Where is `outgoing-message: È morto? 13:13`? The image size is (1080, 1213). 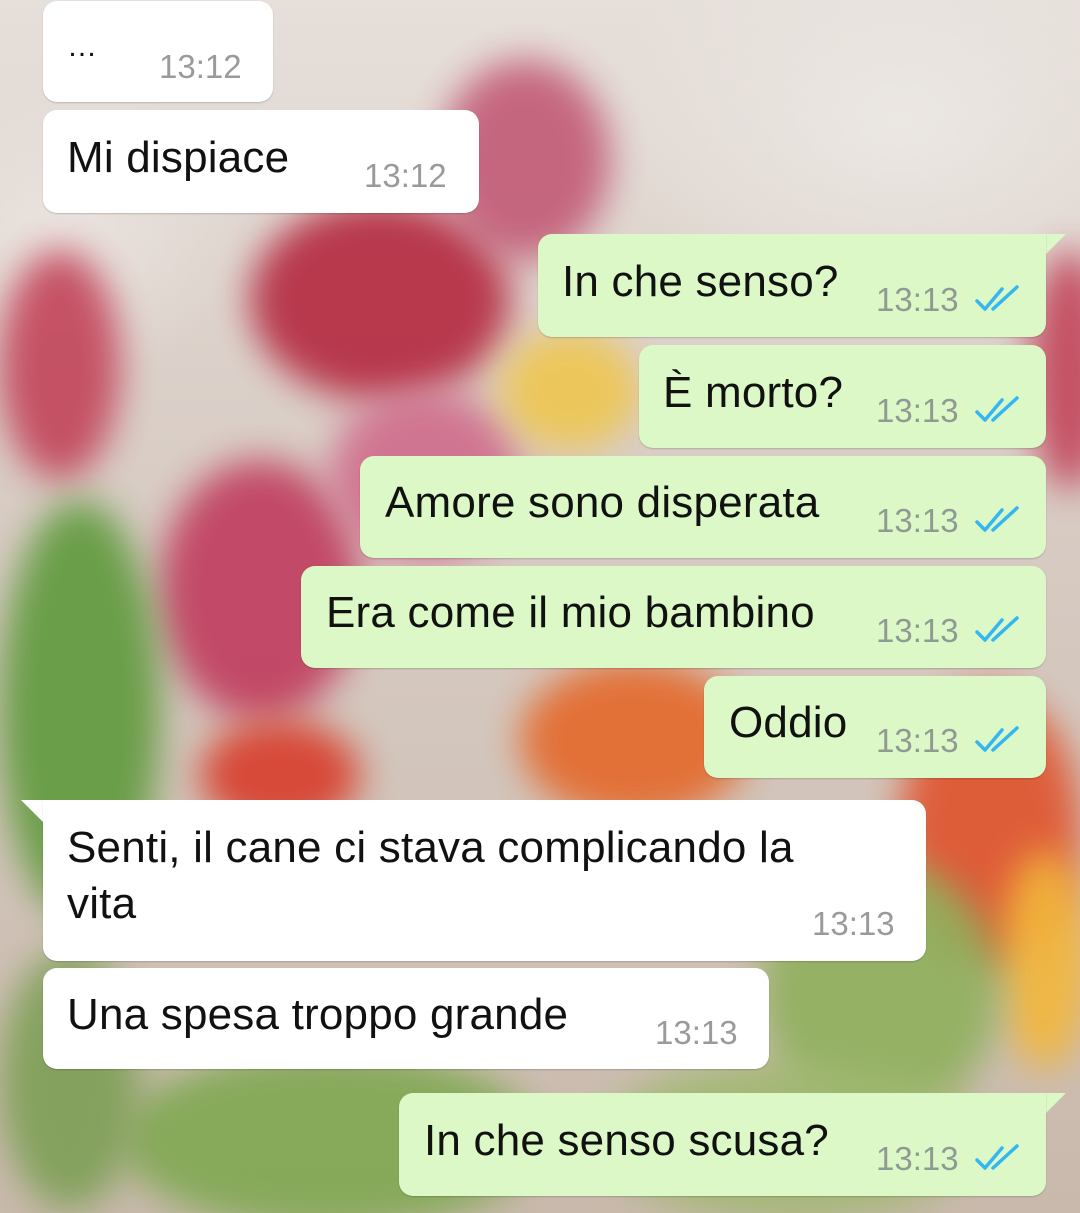
outgoing-message: È morto? 13:13 is located at coordinates (842, 396).